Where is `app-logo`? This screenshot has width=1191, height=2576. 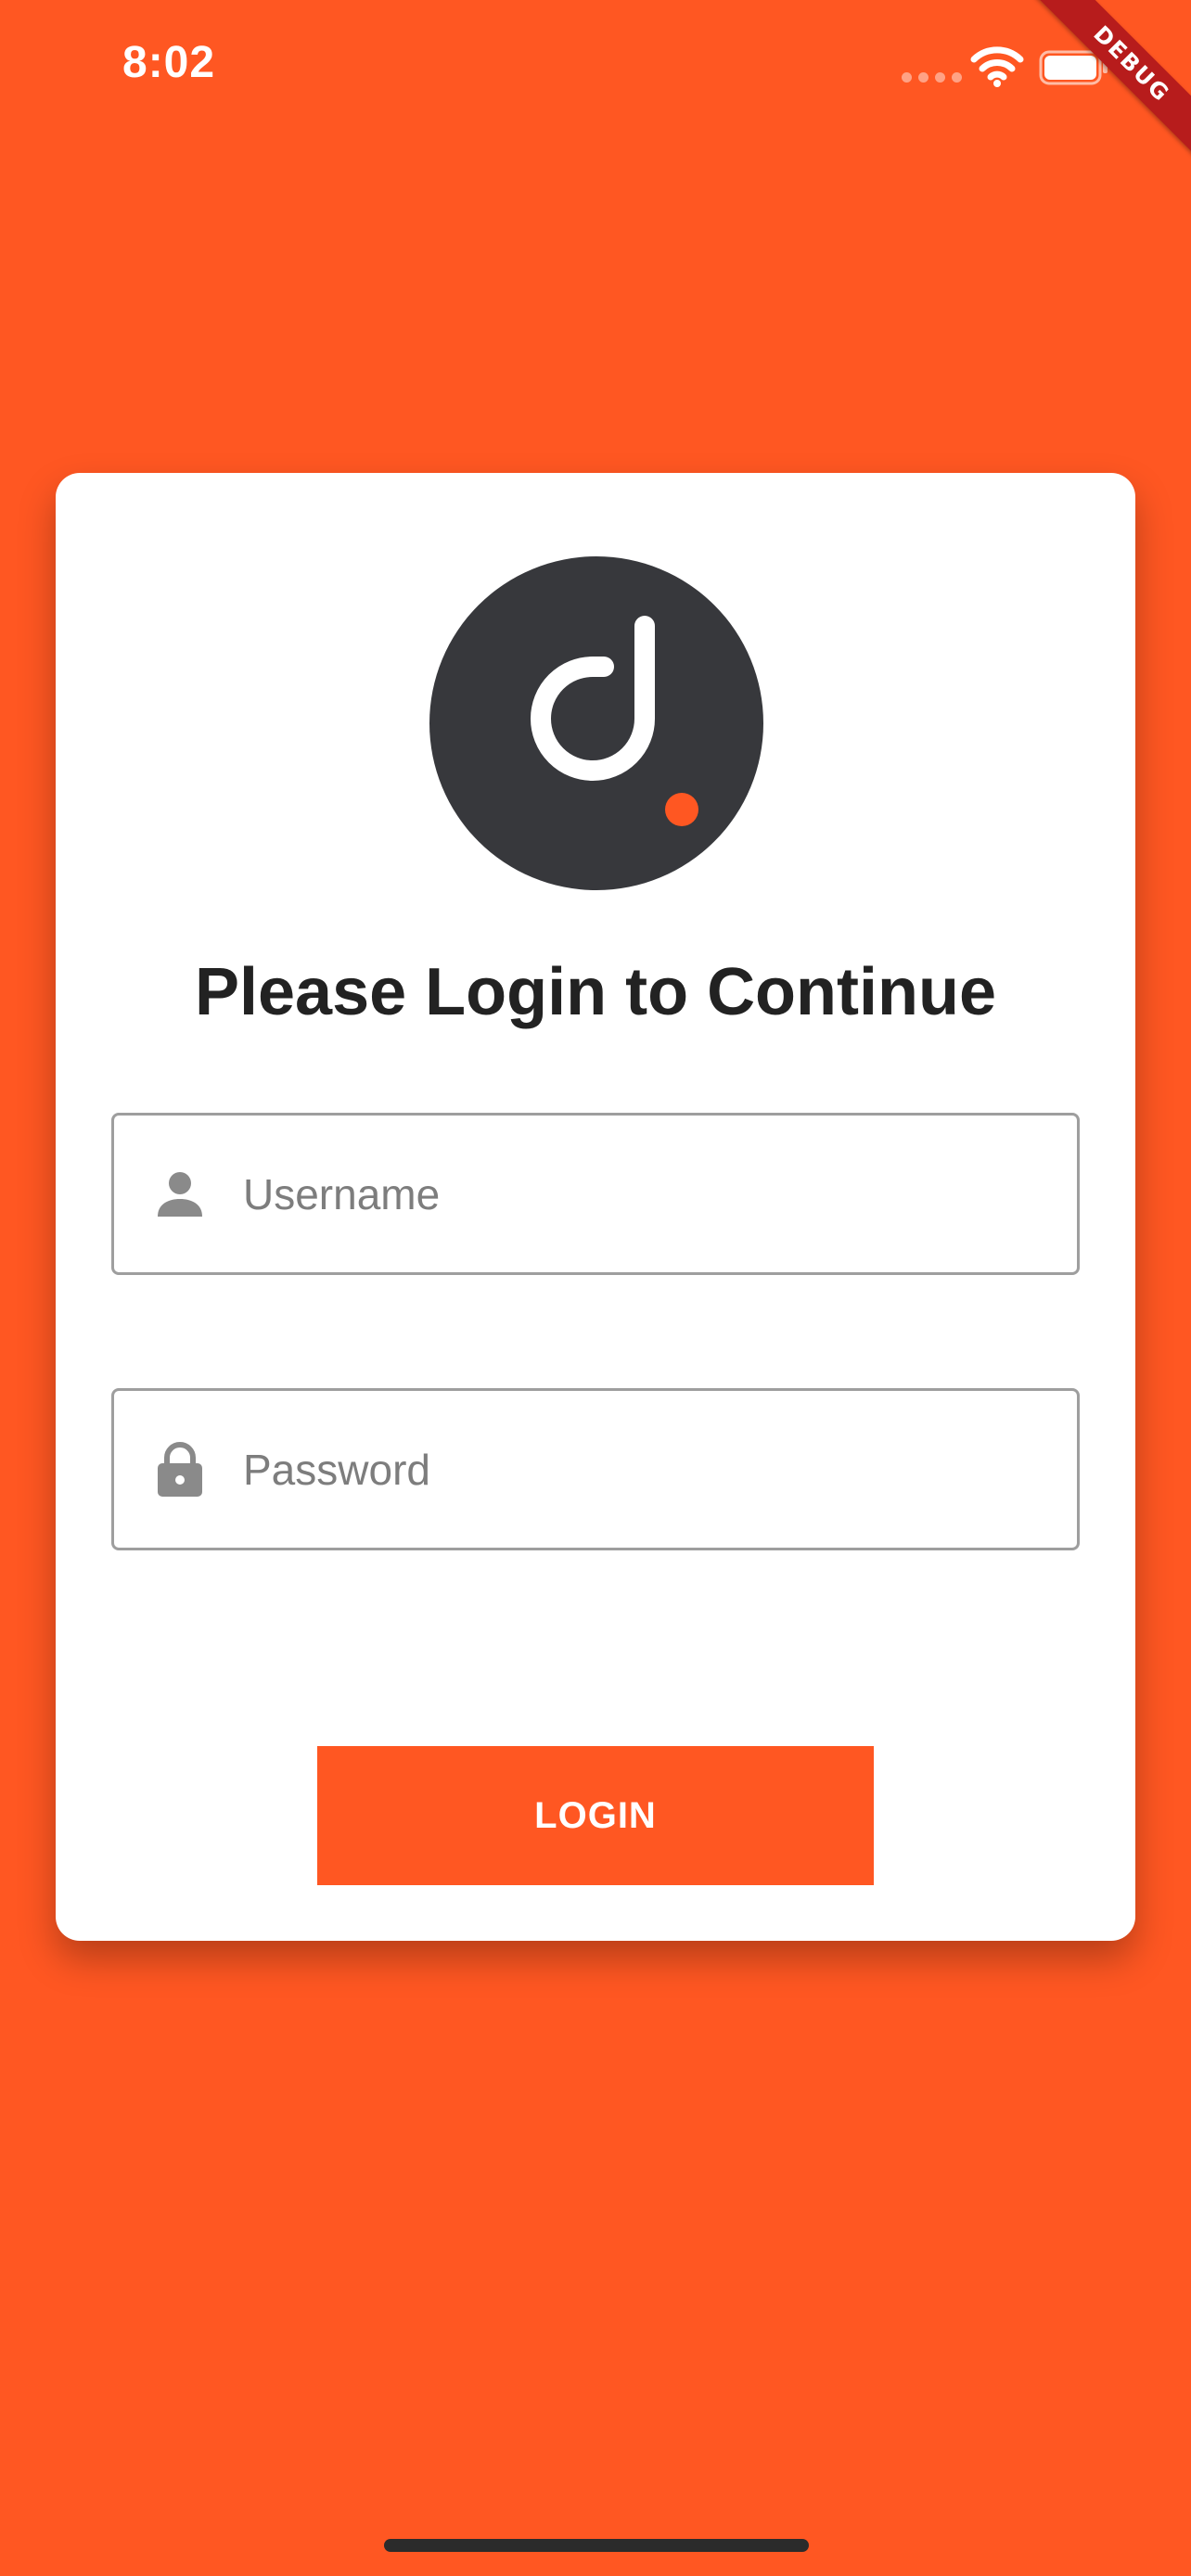
app-logo is located at coordinates (596, 723).